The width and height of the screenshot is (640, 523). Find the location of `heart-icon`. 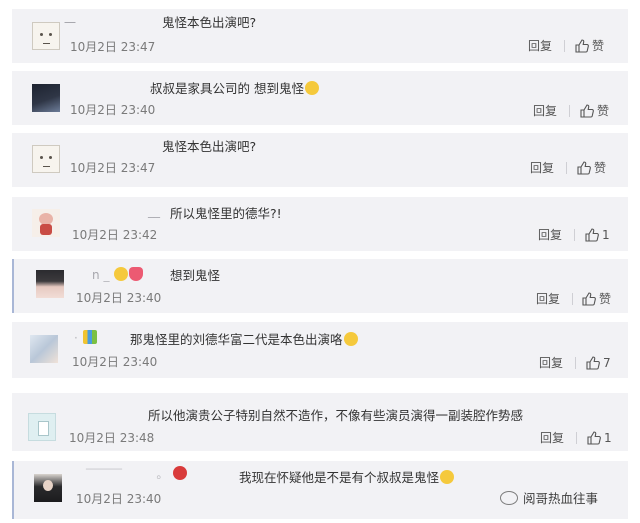

heart-icon is located at coordinates (136, 274).